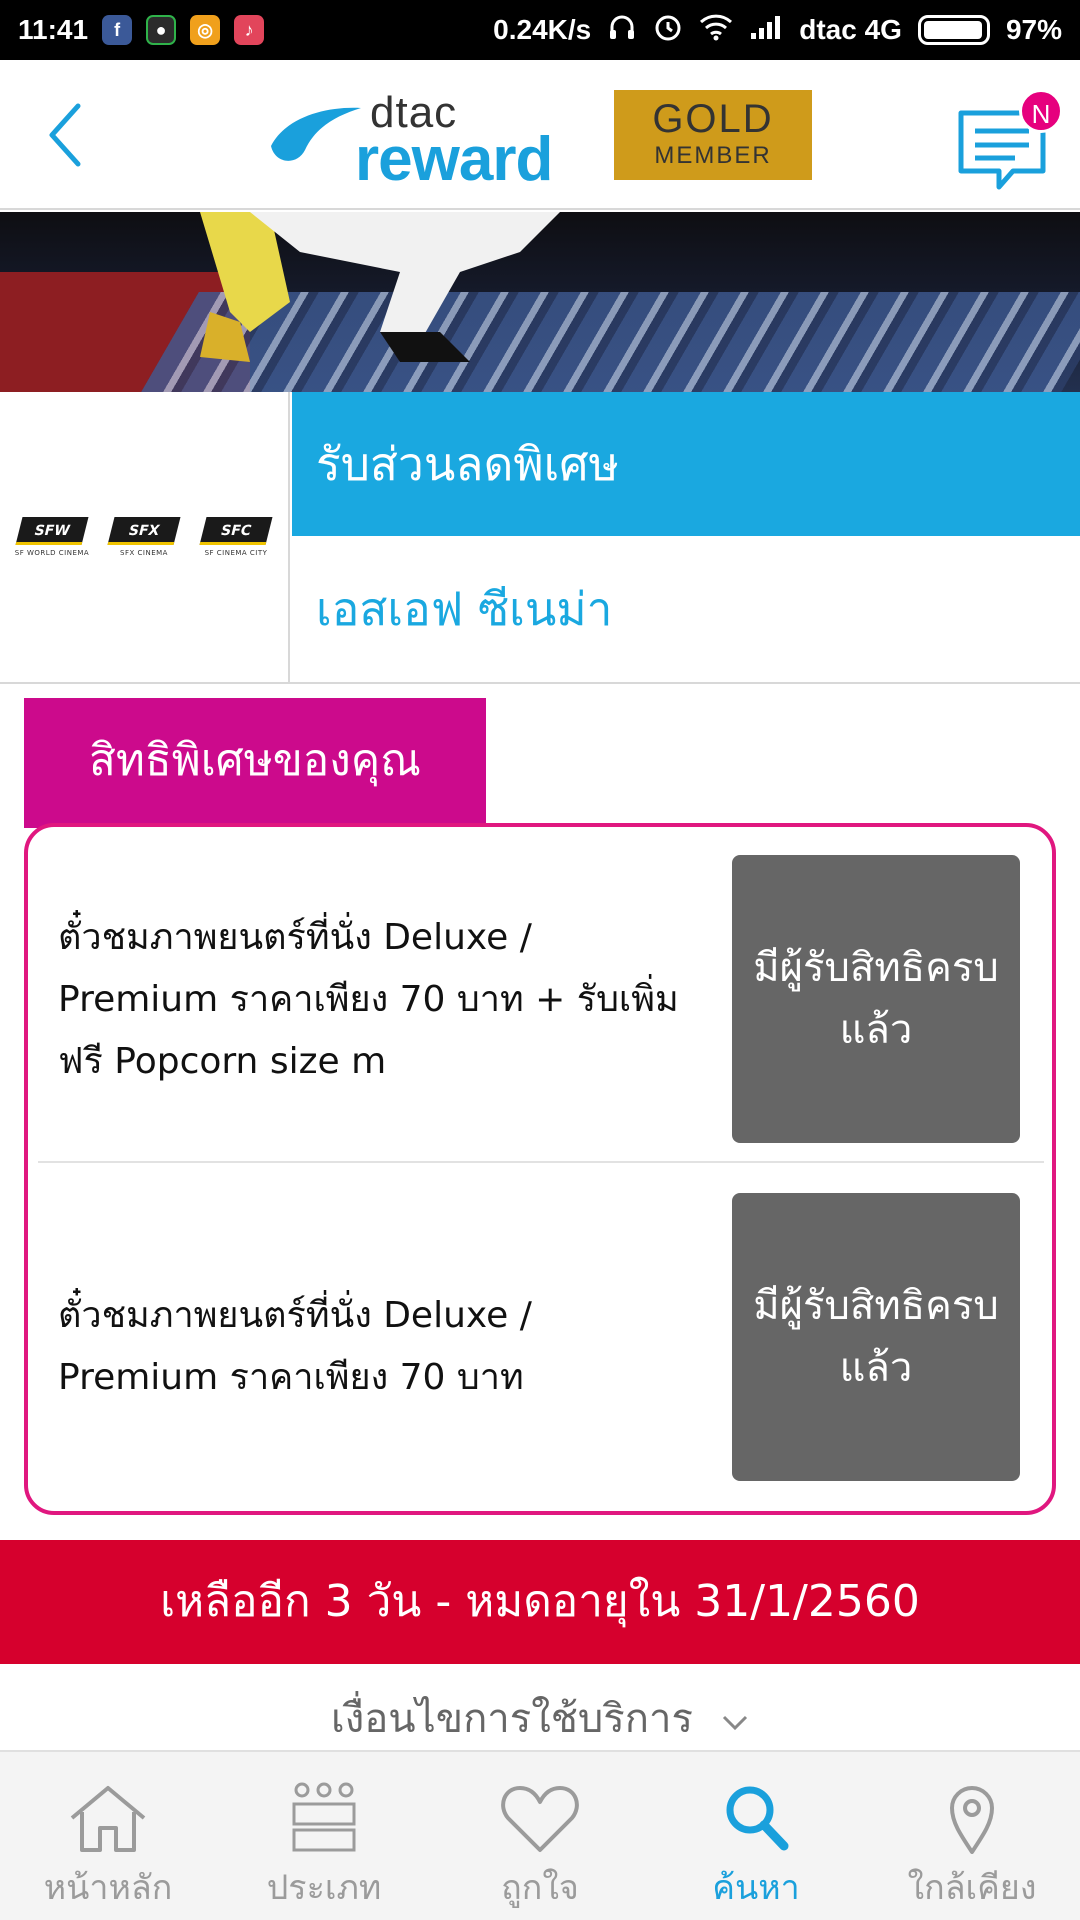 This screenshot has height=1920, width=1080. Describe the element at coordinates (686, 464) in the screenshot. I see `offer-title: รับส่วนลดพิเศษ` at that location.